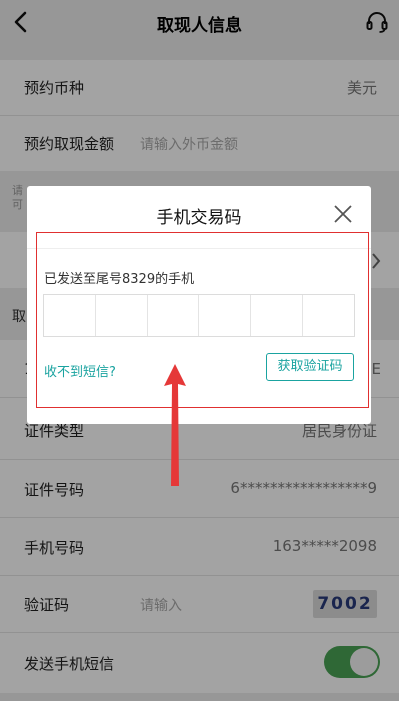 This screenshot has width=399, height=701. I want to click on dialog-title: 手机交易码, so click(199, 218).